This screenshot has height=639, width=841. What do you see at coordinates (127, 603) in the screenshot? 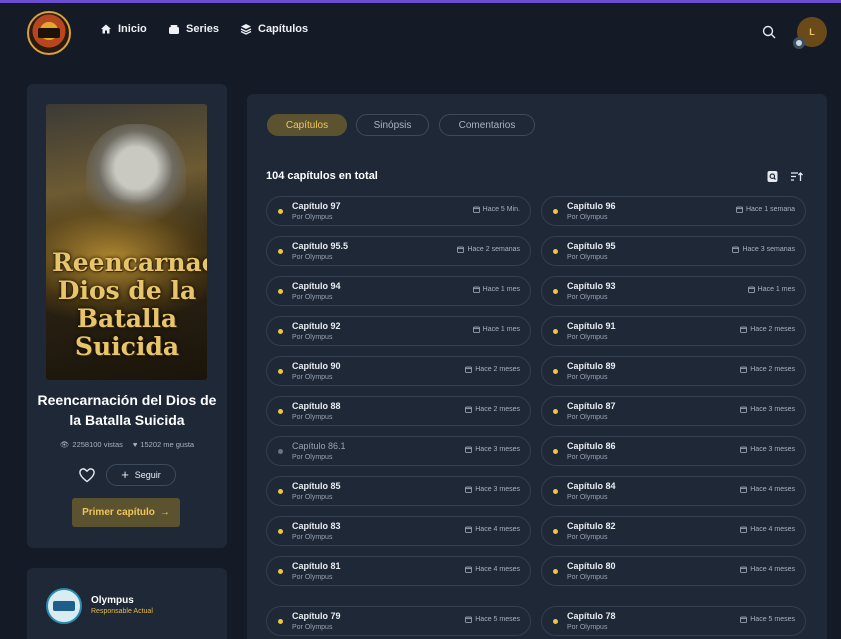
I see `scan-group-card: Olympus Responsable Actual` at bounding box center [127, 603].